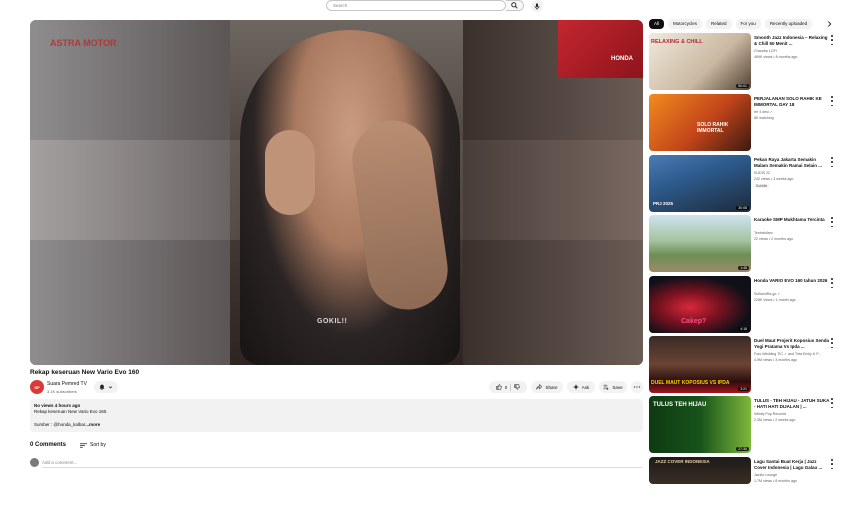  What do you see at coordinates (511, 387) in the screenshot?
I see `like-divider` at bounding box center [511, 387].